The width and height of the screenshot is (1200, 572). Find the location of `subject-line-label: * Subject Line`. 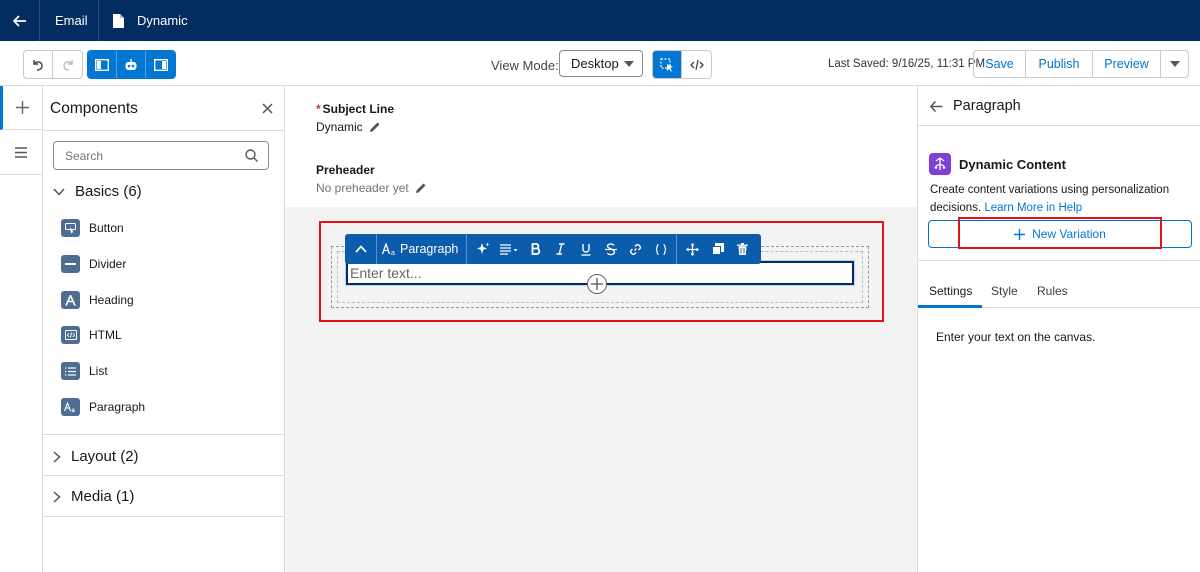

subject-line-label: * Subject Line is located at coordinates (355, 109).